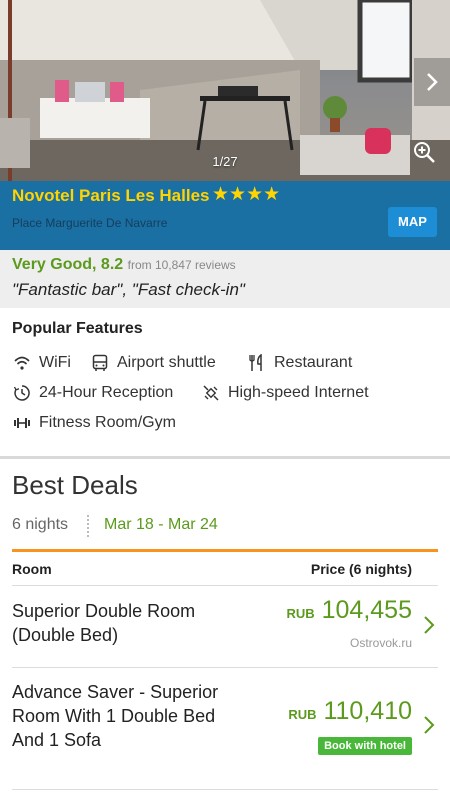 The width and height of the screenshot is (450, 800). Describe the element at coordinates (257, 363) in the screenshot. I see `restaurant-icon` at that location.